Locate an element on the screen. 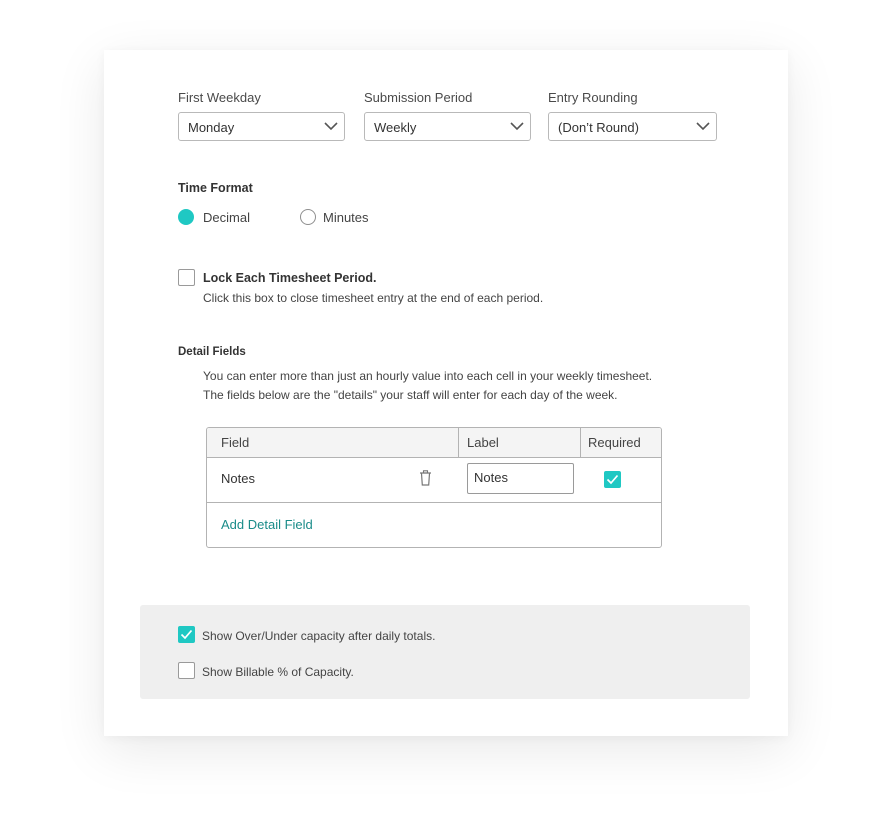 This screenshot has width=892, height=835. submission-period-label: Submission Period is located at coordinates (418, 97).